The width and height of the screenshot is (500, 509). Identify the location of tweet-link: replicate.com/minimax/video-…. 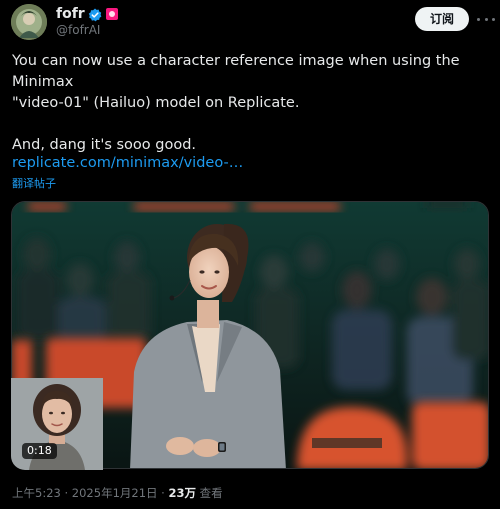
(127, 163).